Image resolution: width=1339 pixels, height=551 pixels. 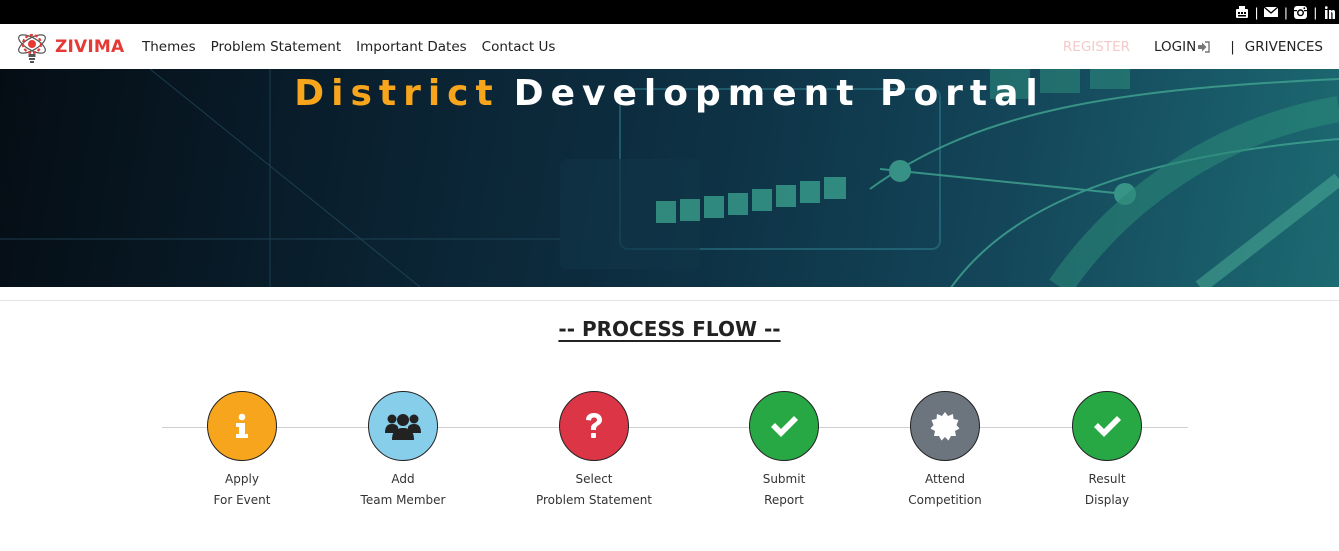 I want to click on step-result-display: Result Display, so click(x=1107, y=451).